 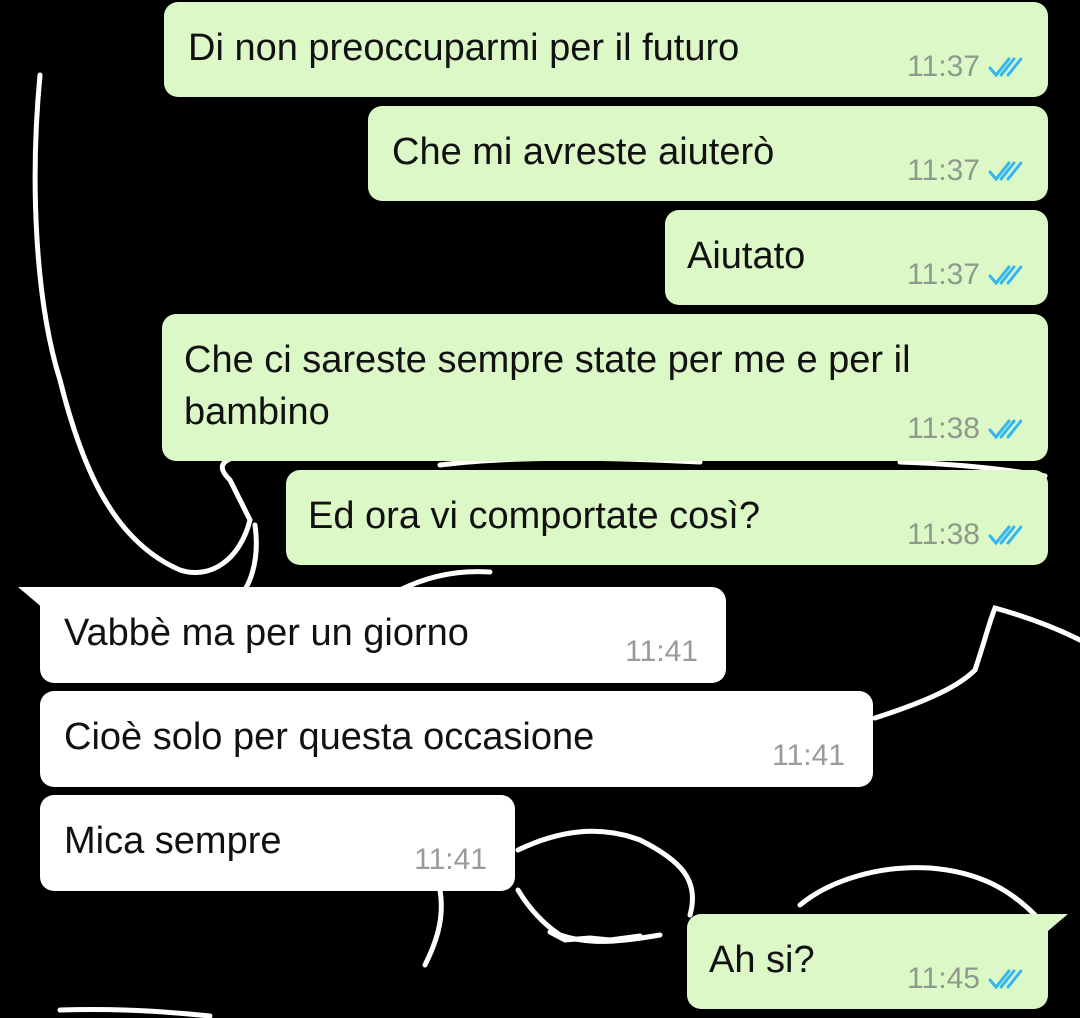 What do you see at coordinates (746, 256) in the screenshot?
I see `message-text: Aiutato` at bounding box center [746, 256].